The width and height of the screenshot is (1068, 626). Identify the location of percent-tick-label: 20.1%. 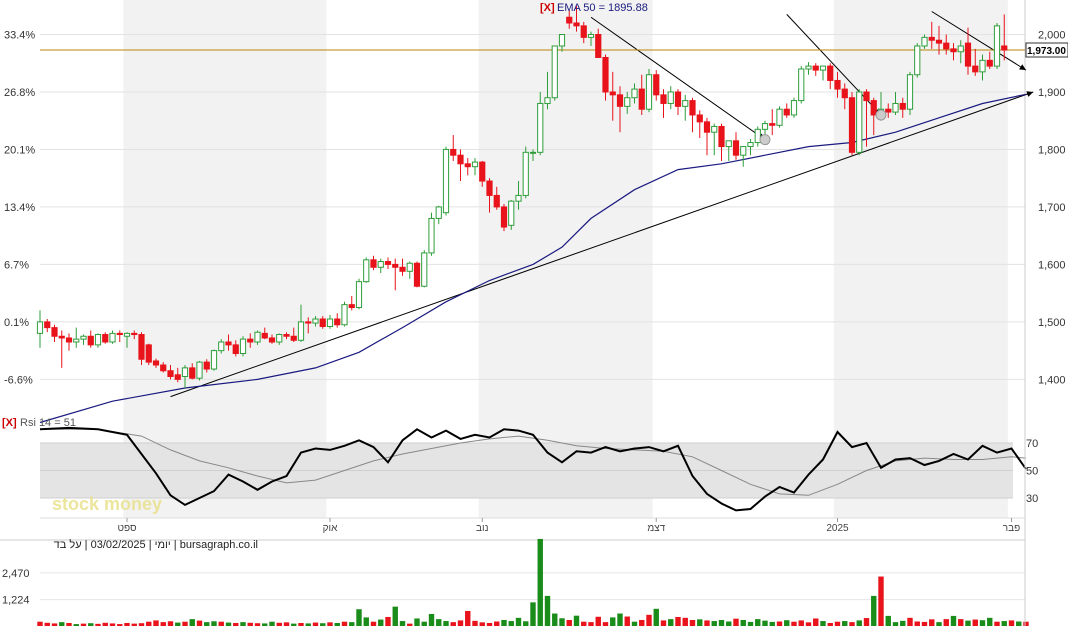
(19, 150).